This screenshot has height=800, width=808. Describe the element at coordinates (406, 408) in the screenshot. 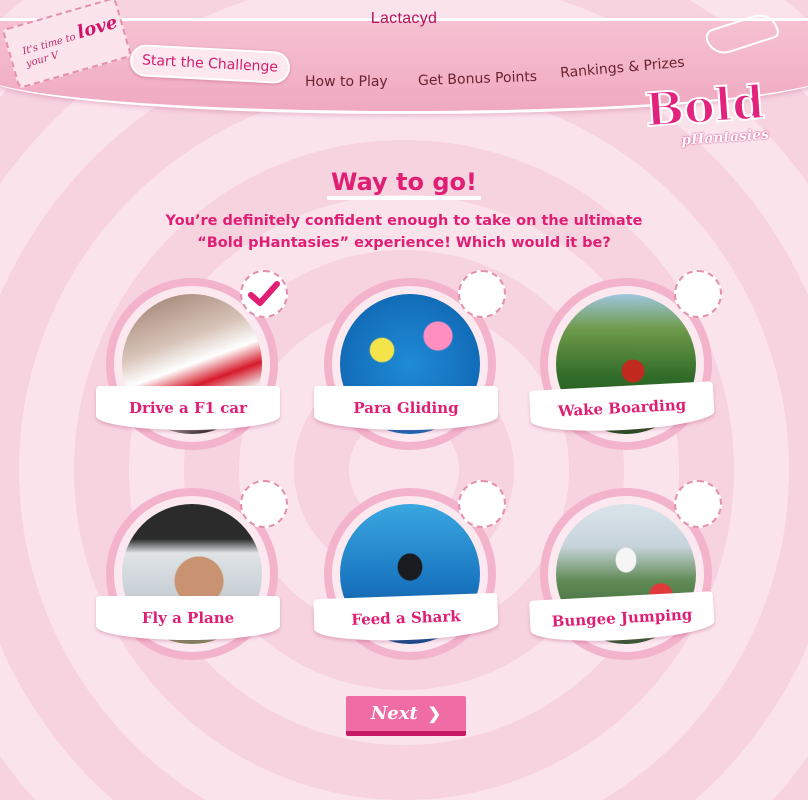

I see `option-label-banner: Para Gliding` at that location.